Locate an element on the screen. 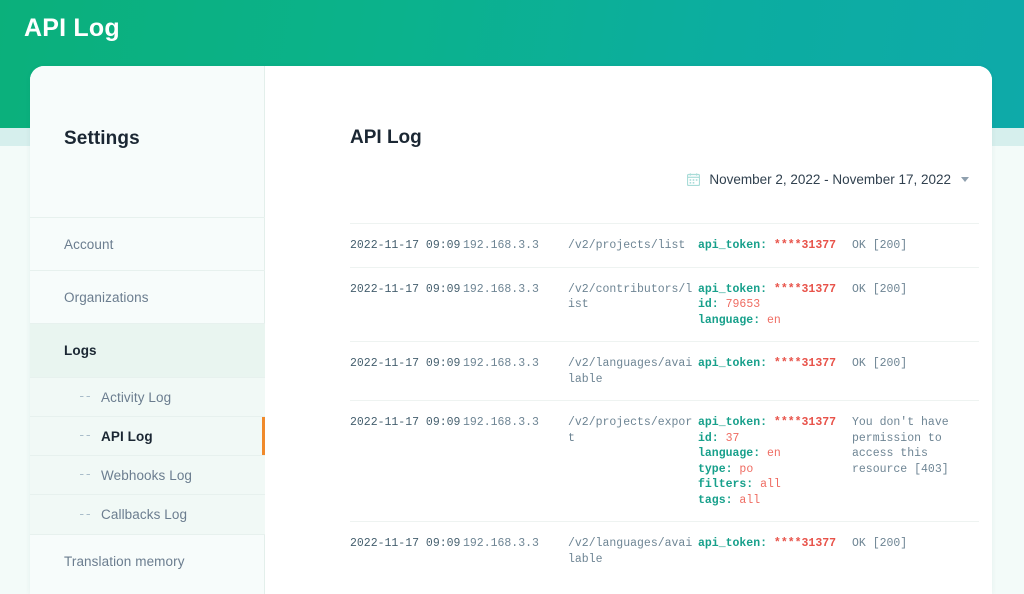 The height and width of the screenshot is (594, 1024). sidebar-title: Settings is located at coordinates (102, 138).